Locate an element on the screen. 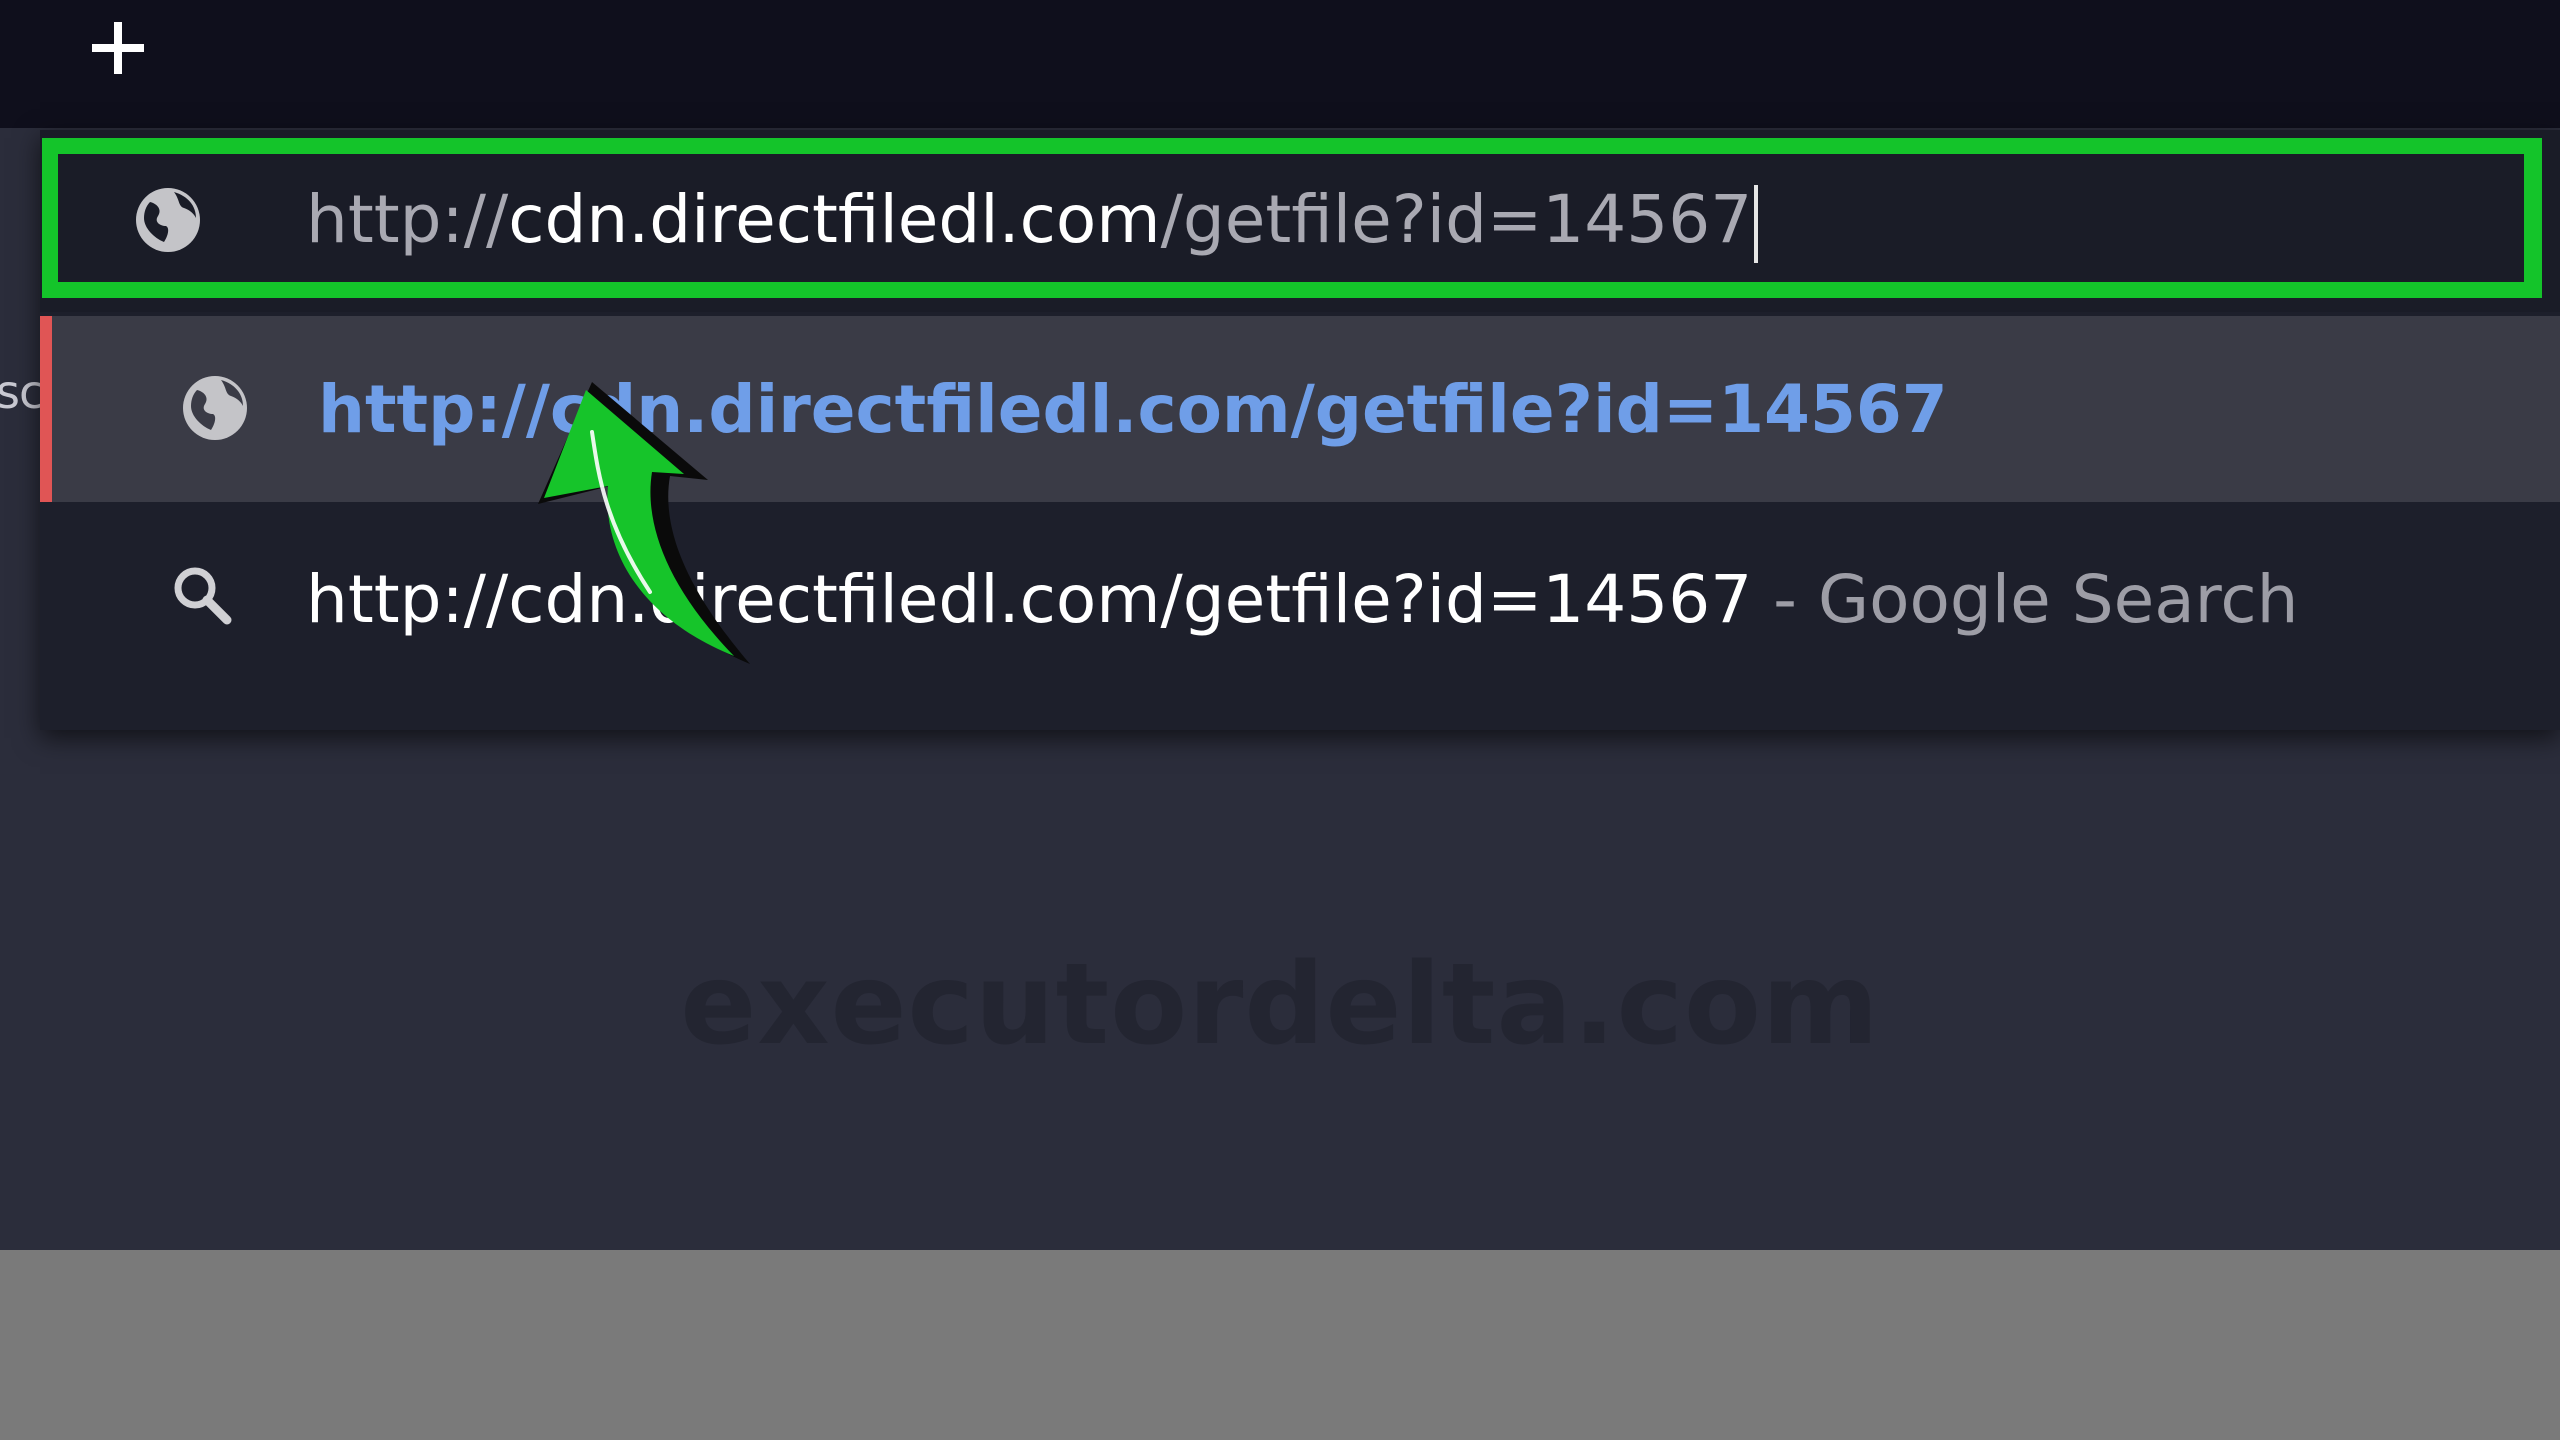  search-icon is located at coordinates (203, 596).